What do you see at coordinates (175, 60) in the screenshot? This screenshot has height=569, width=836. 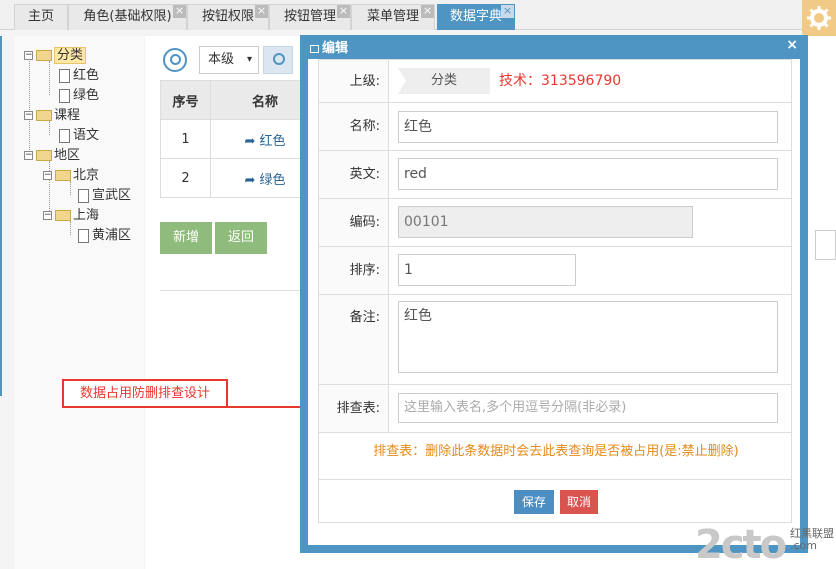 I see `search-icon` at bounding box center [175, 60].